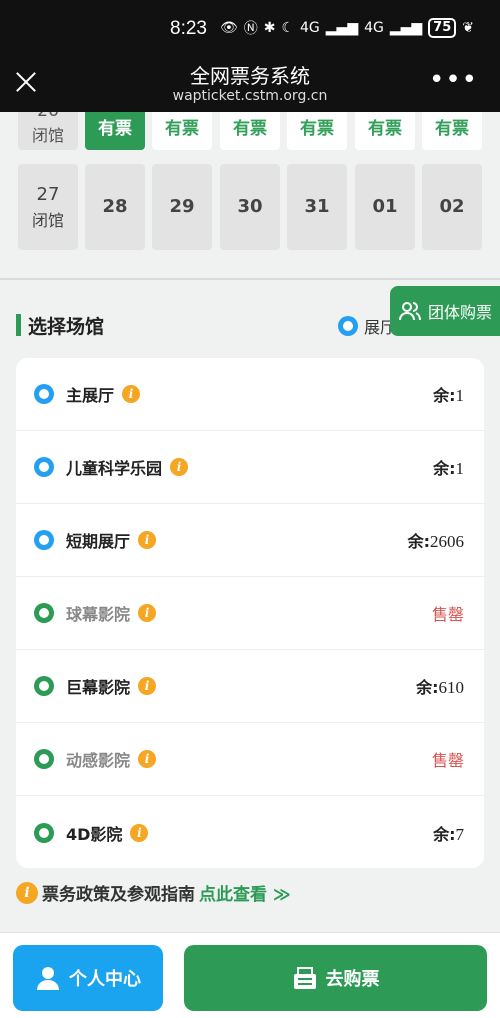 The height and width of the screenshot is (1018, 500). Describe the element at coordinates (460, 312) in the screenshot. I see `group-ticket-label: 团体购票` at that location.